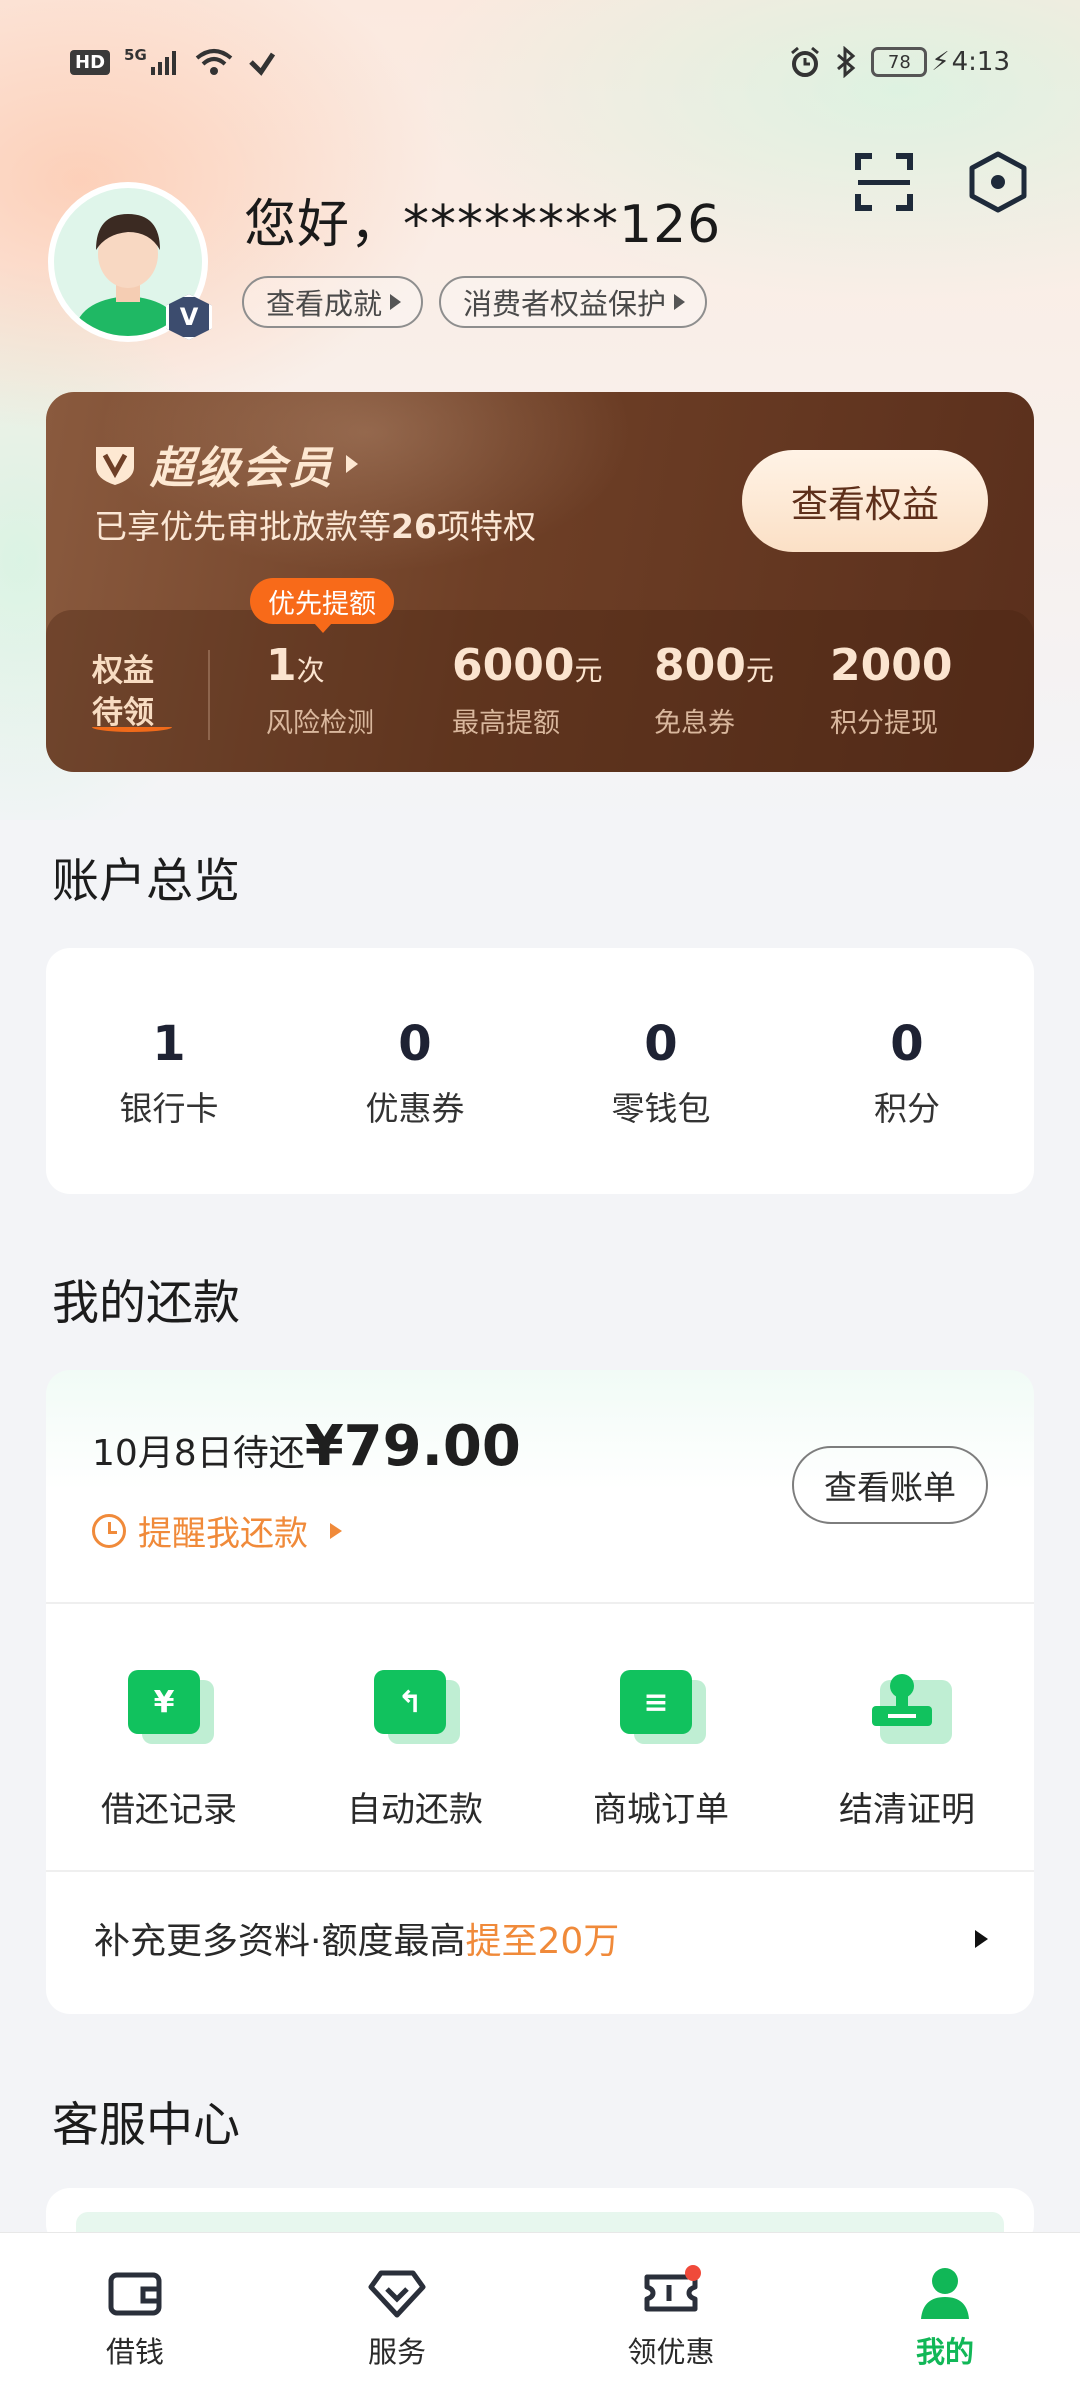  I want to click on consumer-rights-label: 消费者权益保护, so click(565, 304).